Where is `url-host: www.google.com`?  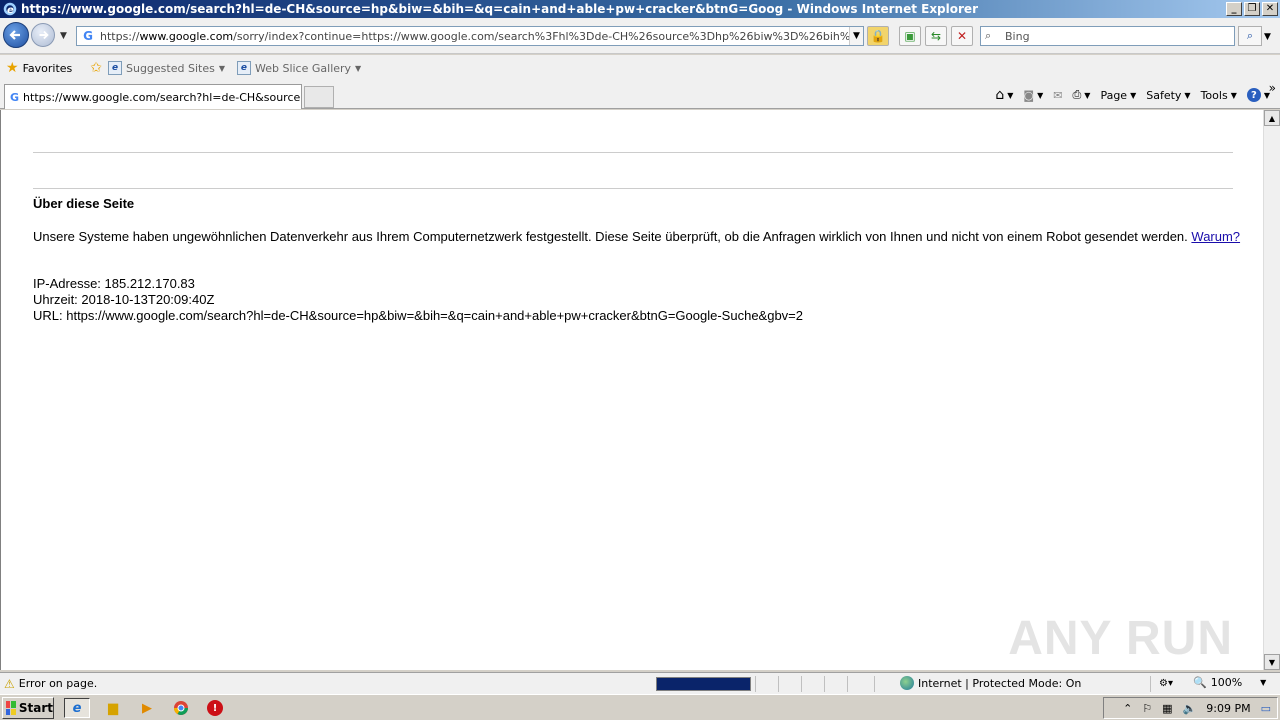
url-host: www.google.com is located at coordinates (186, 36).